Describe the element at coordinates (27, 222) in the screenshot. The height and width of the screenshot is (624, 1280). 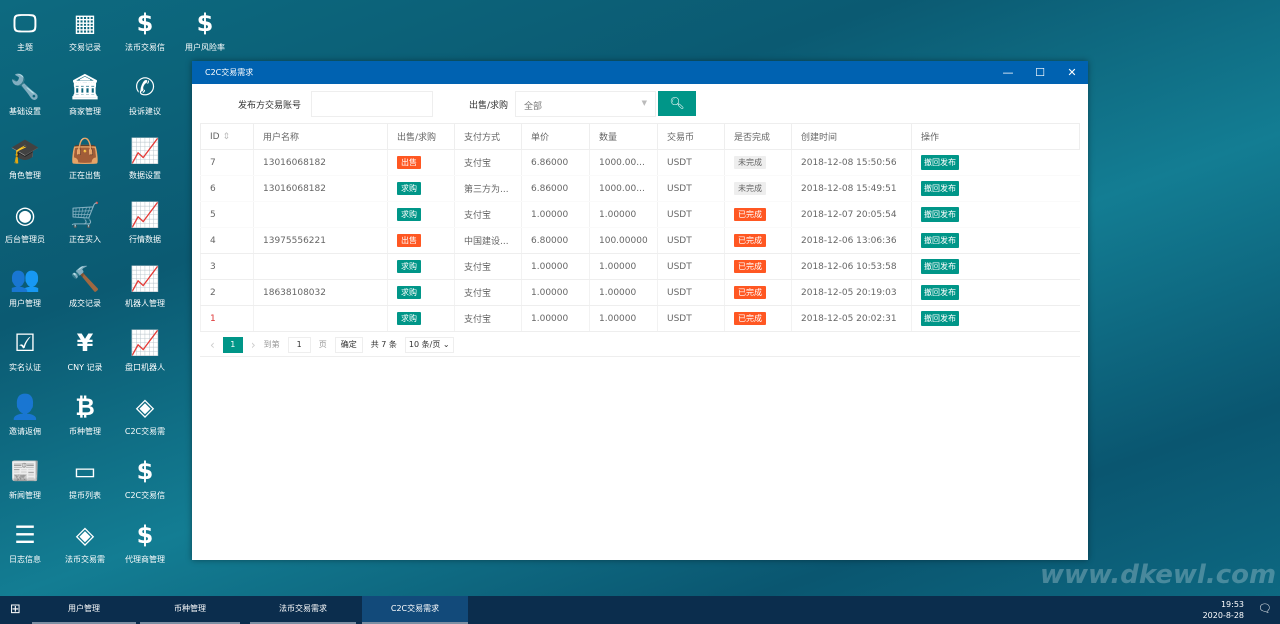
I see `desktop-icon: ◉ 后台管理员` at that location.